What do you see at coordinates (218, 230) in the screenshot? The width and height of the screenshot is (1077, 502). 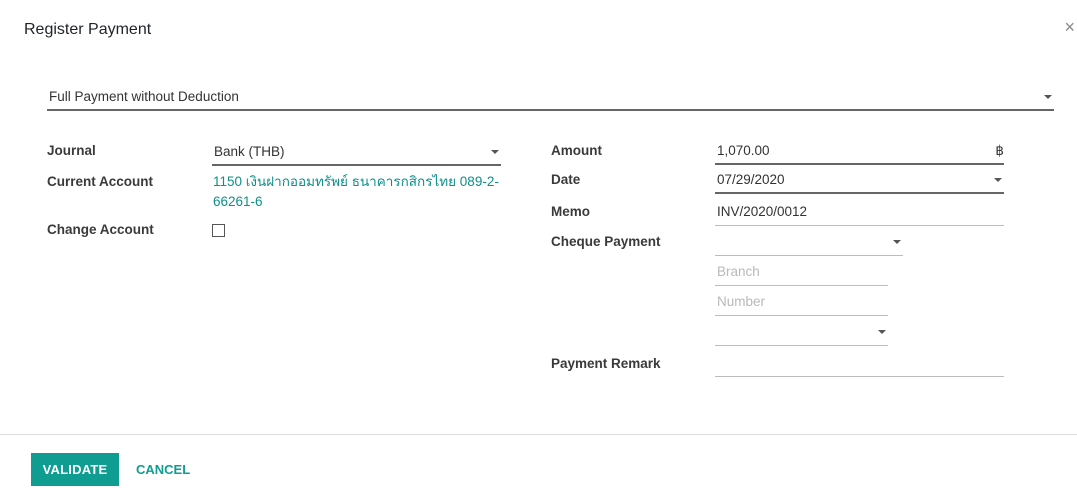 I see `change-account-checkbox` at bounding box center [218, 230].